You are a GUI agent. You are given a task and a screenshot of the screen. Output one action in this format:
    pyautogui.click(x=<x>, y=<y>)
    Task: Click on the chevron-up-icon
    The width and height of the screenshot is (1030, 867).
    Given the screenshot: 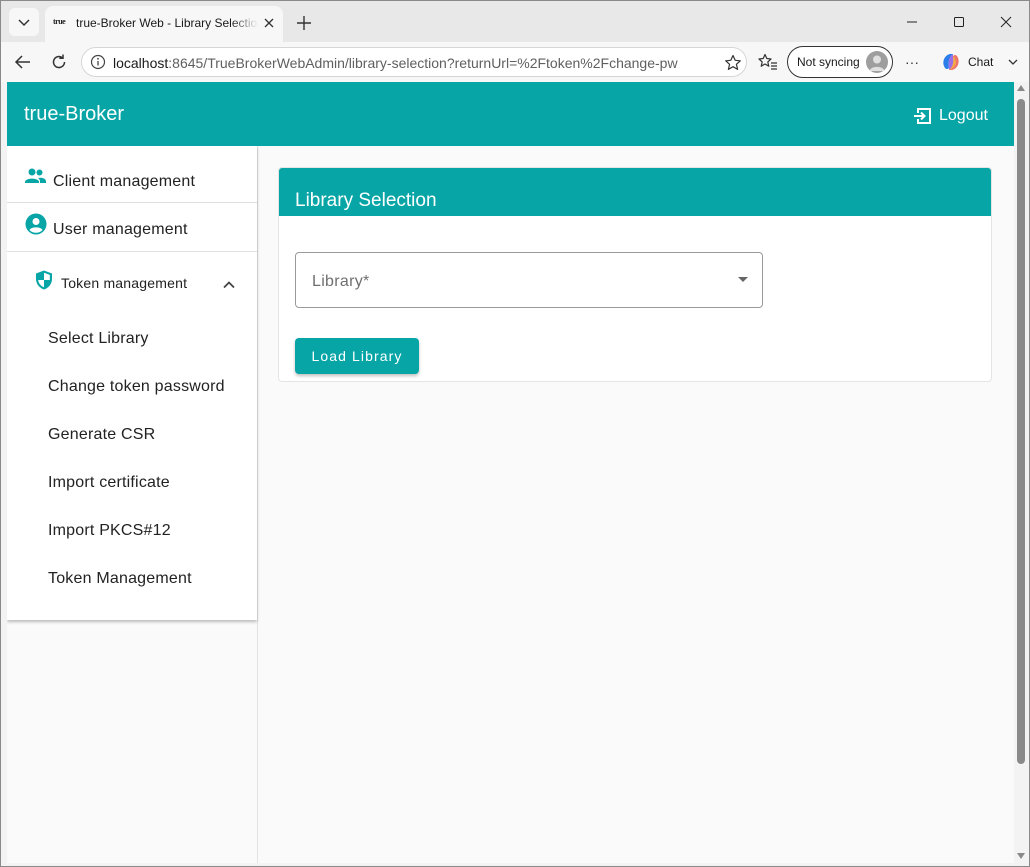 What is the action you would take?
    pyautogui.click(x=229, y=285)
    